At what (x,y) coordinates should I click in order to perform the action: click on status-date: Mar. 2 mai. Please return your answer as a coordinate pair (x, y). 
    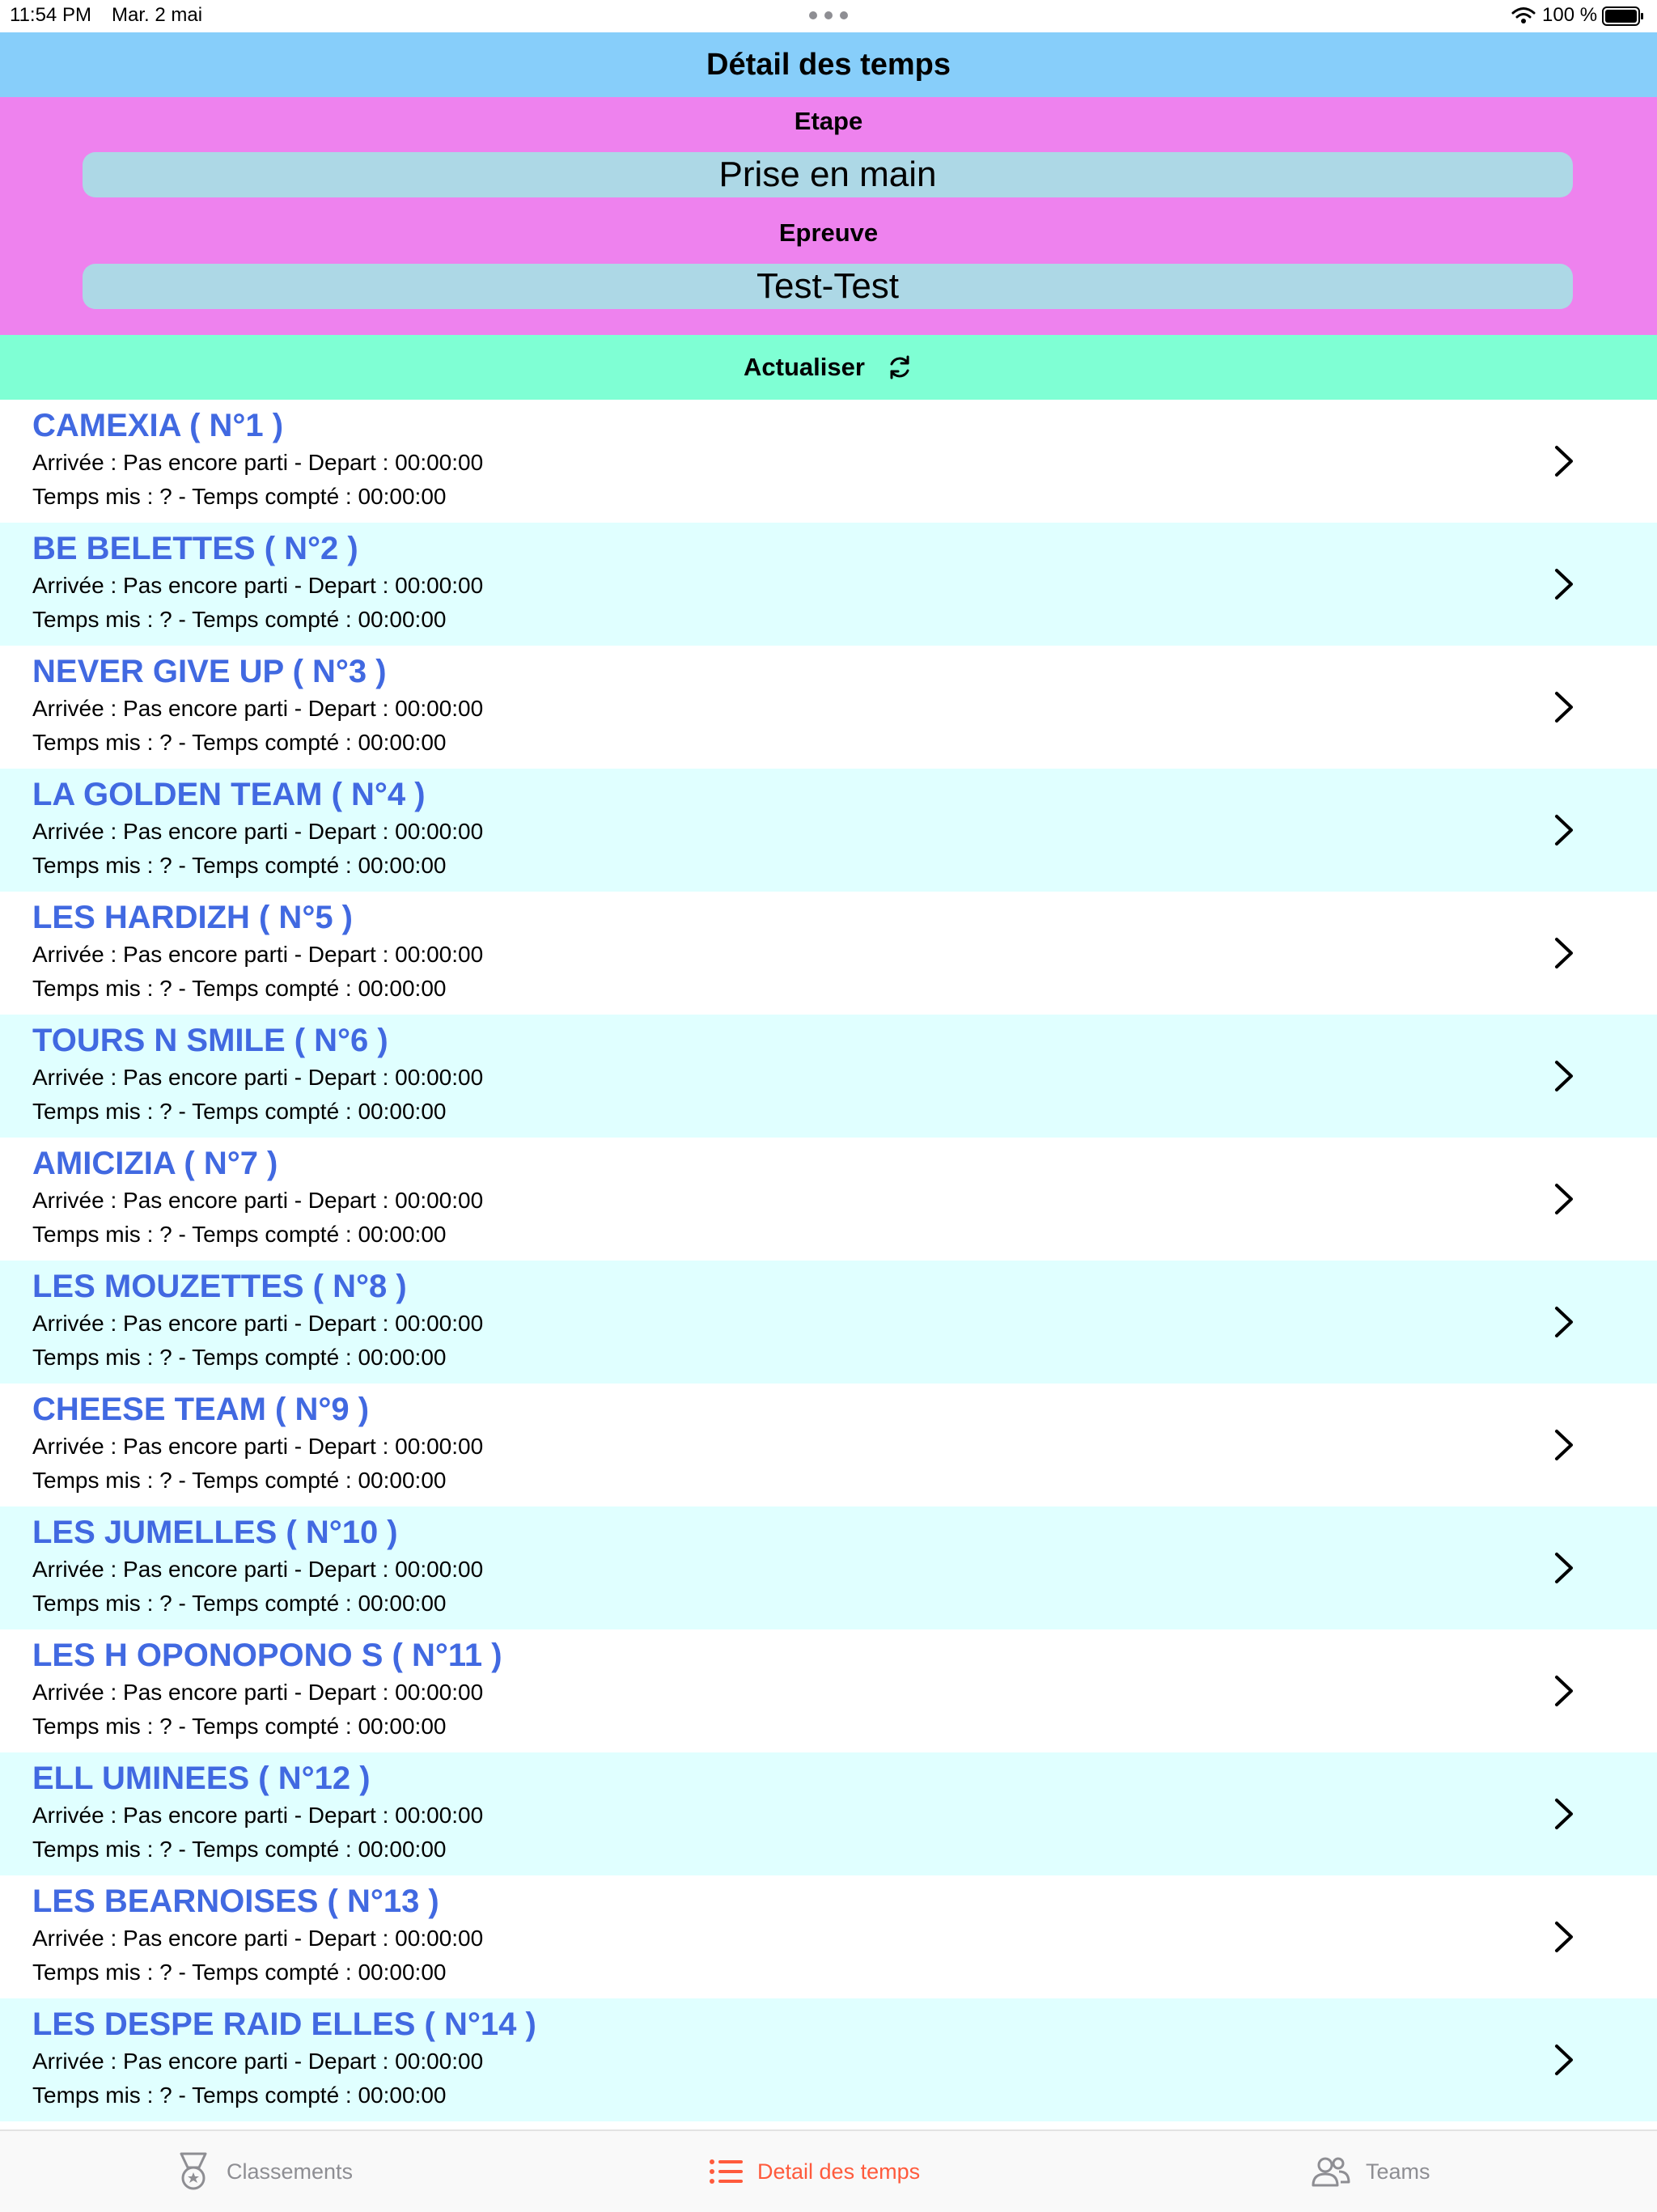
    Looking at the image, I should click on (157, 15).